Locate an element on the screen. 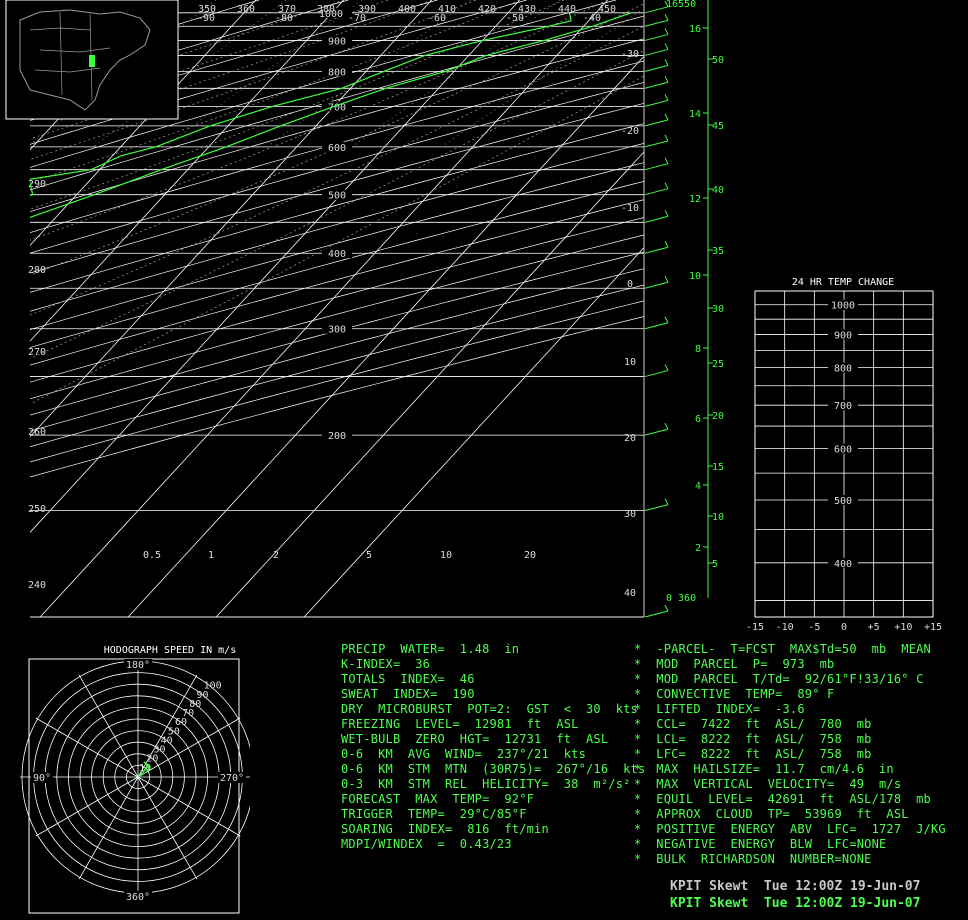 This screenshot has width=968, height=920. hodo-ring-label: 100 is located at coordinates (213, 686).